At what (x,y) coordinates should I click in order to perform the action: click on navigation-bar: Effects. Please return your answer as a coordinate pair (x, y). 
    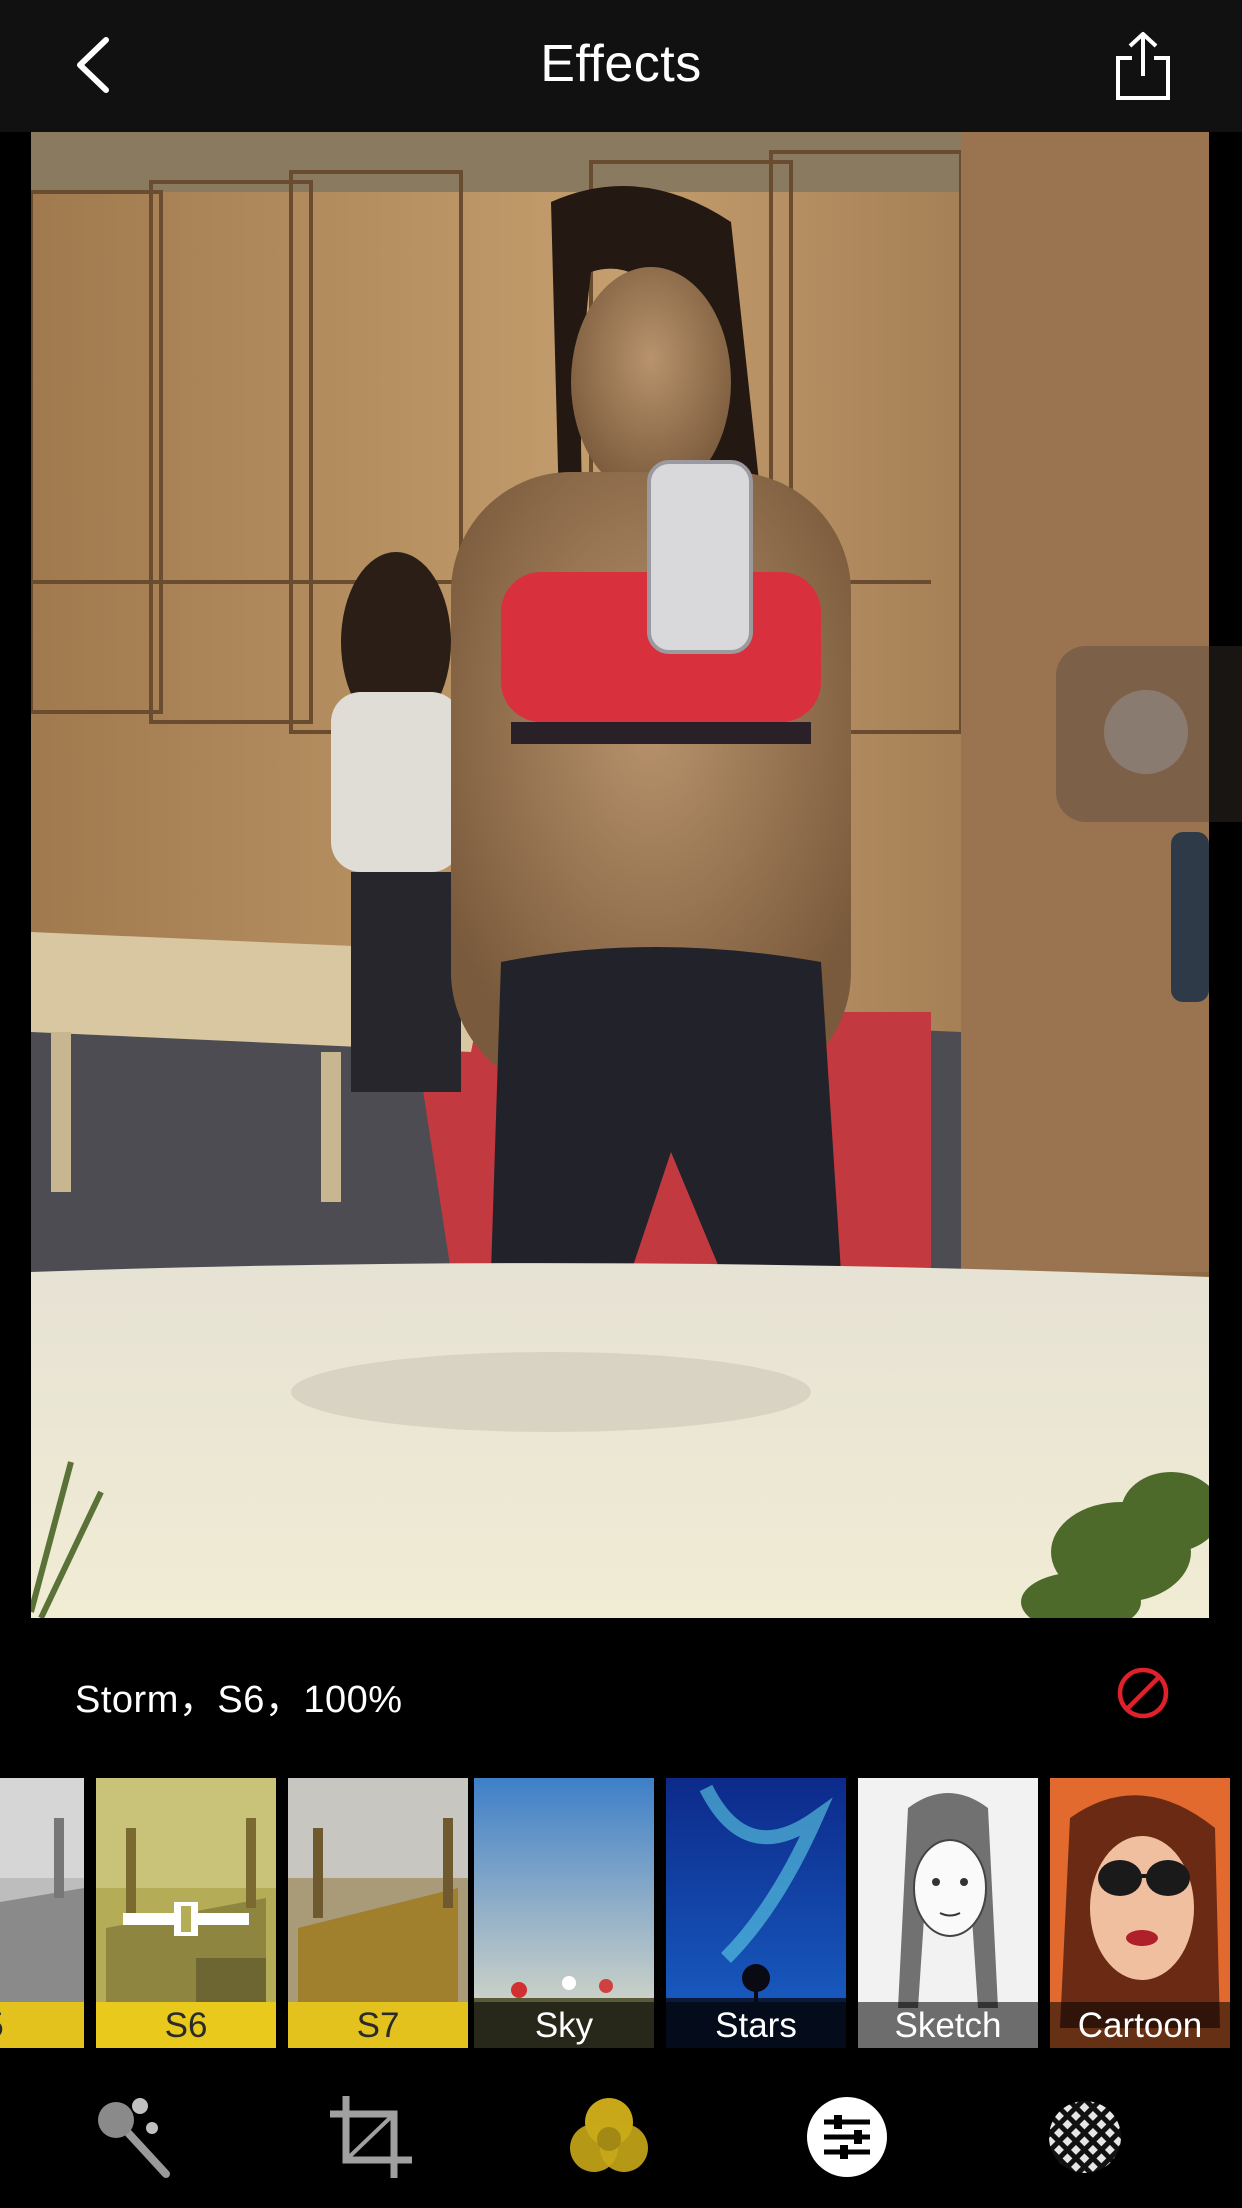
    Looking at the image, I should click on (621, 66).